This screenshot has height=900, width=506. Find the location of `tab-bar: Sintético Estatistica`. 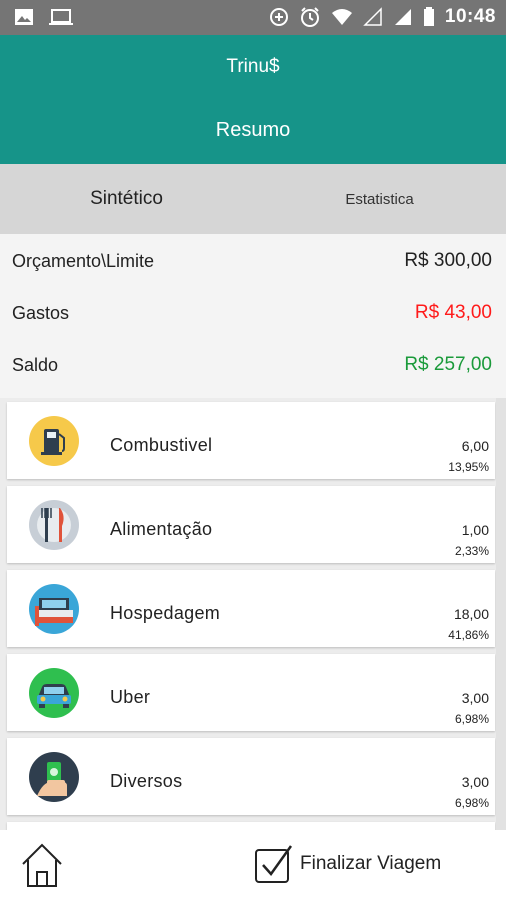

tab-bar: Sintético Estatistica is located at coordinates (253, 199).